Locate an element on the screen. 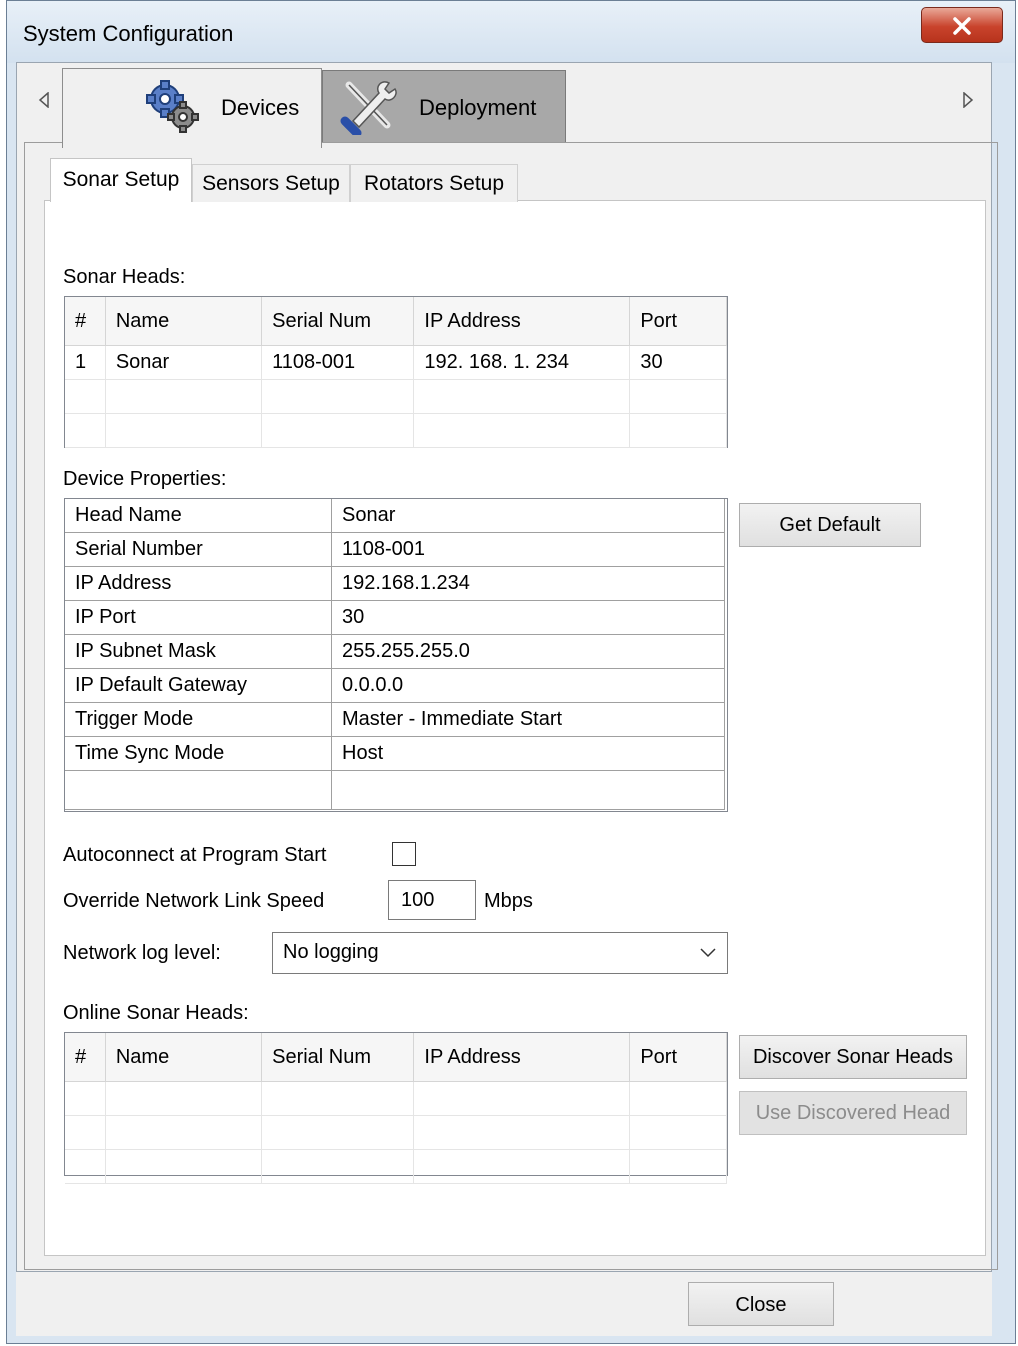 Image resolution: width=1018 pixels, height=1346 pixels. table-cell: 1108-001 is located at coordinates (338, 362).